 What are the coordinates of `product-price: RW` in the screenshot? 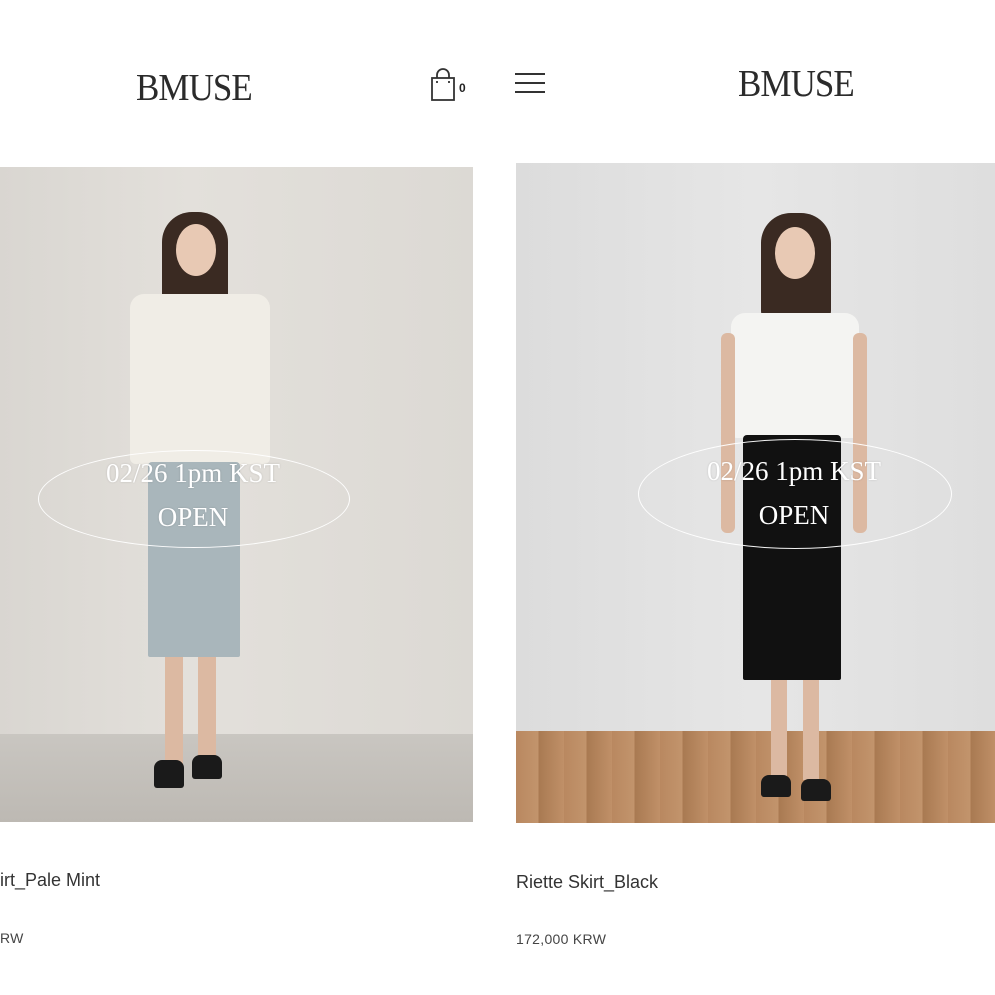 It's located at (12, 938).